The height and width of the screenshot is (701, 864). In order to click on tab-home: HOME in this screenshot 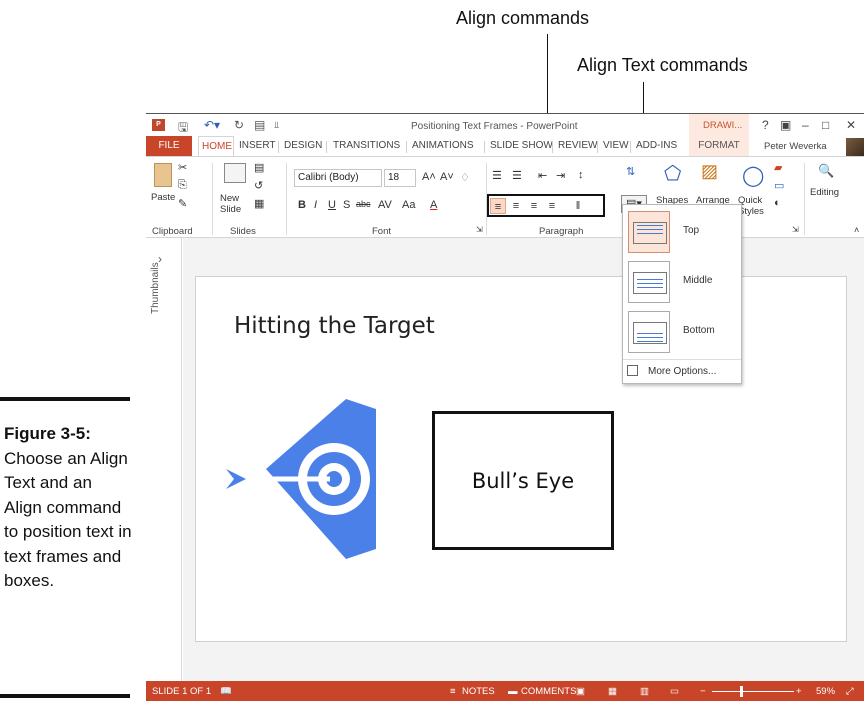, I will do `click(216, 146)`.